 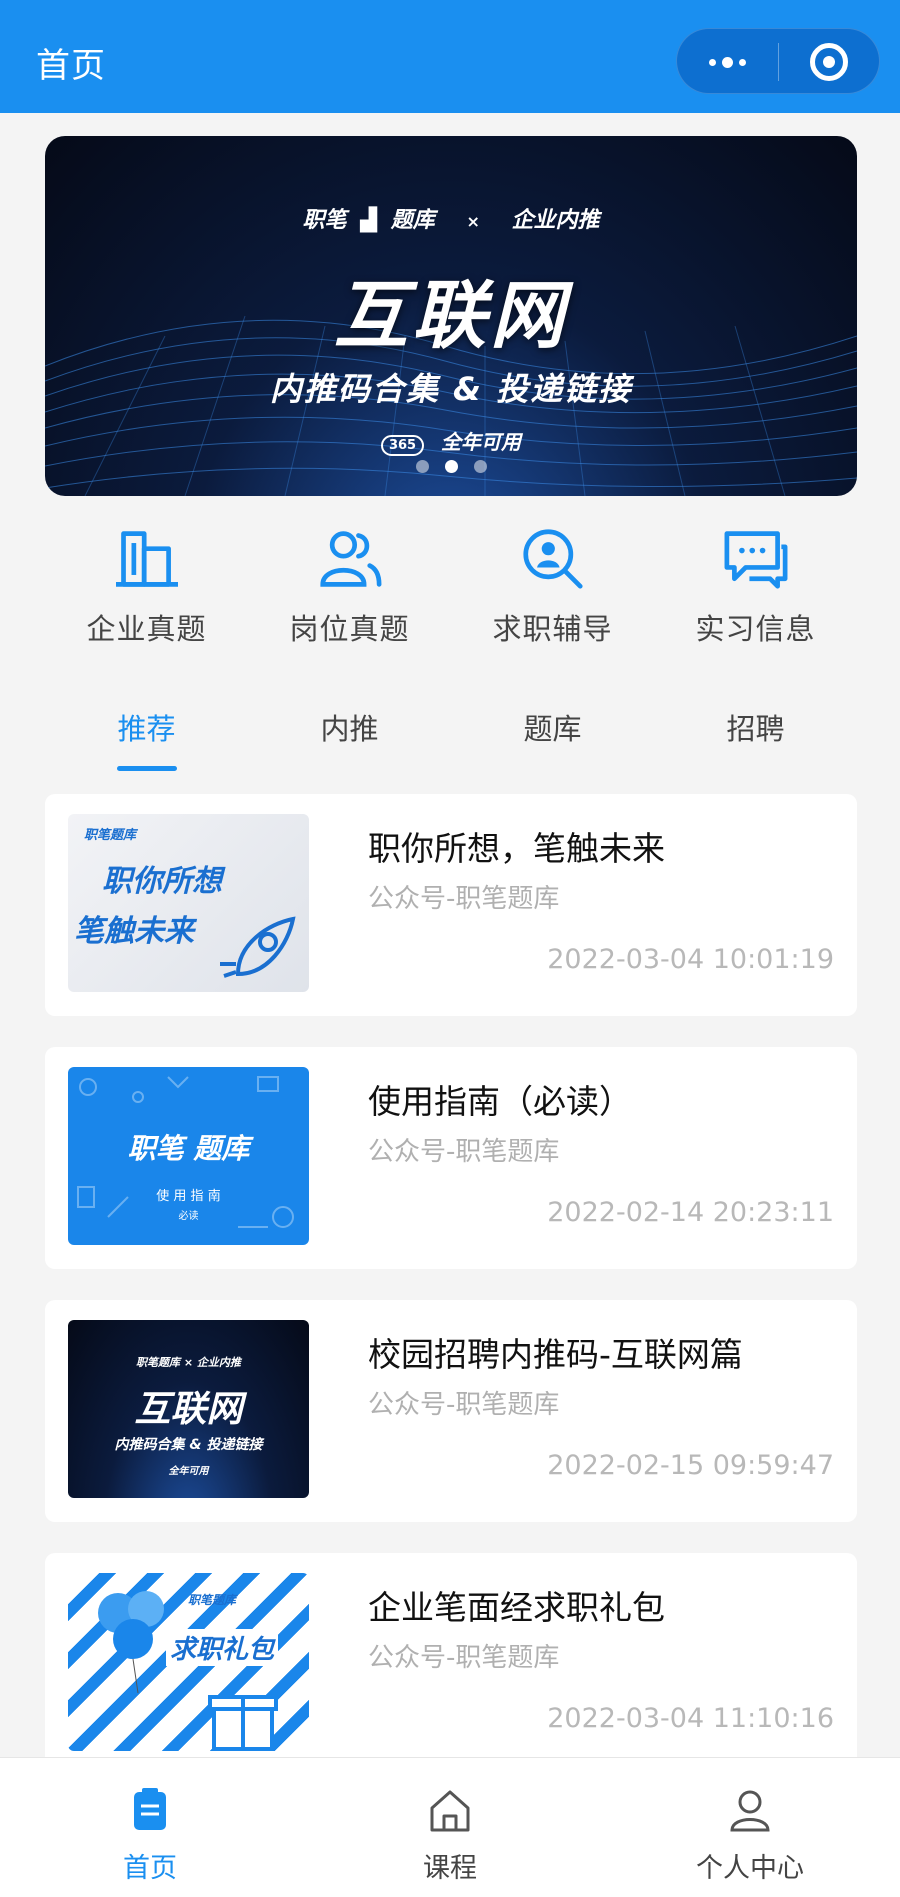 What do you see at coordinates (188, 1148) in the screenshot?
I see `thumb-brand: 职笔 题库` at bounding box center [188, 1148].